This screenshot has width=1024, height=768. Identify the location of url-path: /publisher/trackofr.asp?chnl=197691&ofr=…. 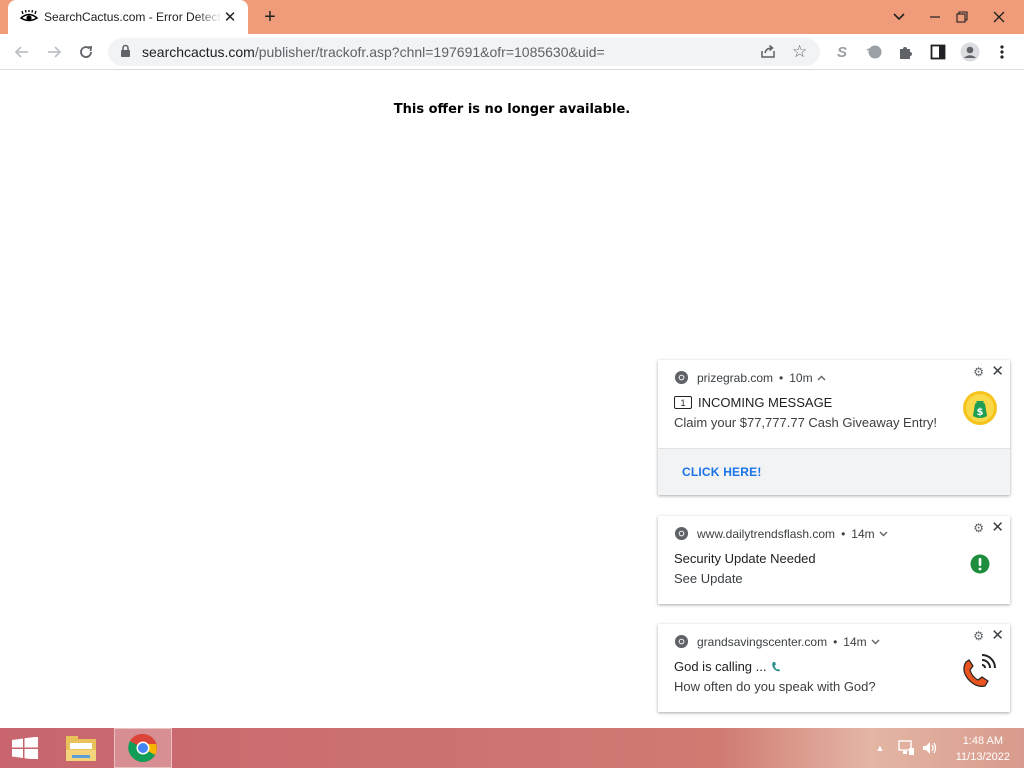
(429, 52).